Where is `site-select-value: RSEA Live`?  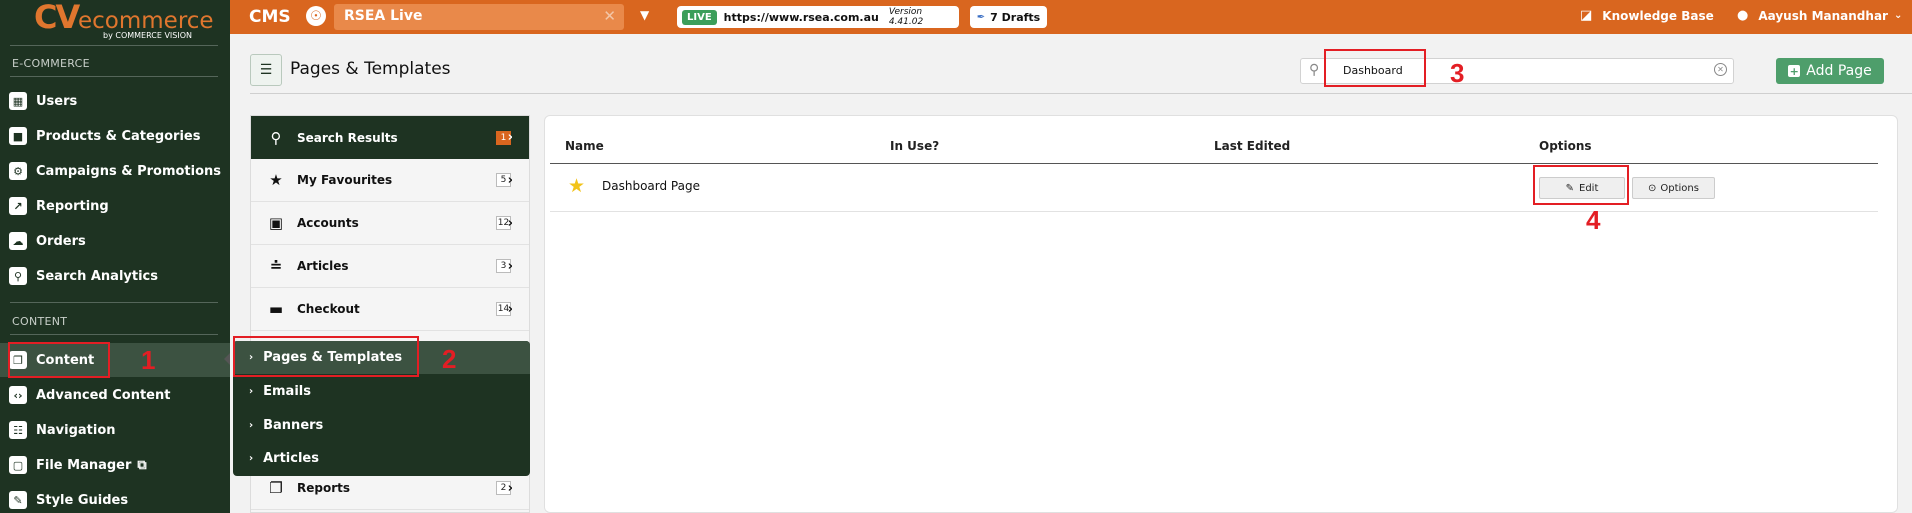
site-select-value: RSEA Live is located at coordinates (383, 16).